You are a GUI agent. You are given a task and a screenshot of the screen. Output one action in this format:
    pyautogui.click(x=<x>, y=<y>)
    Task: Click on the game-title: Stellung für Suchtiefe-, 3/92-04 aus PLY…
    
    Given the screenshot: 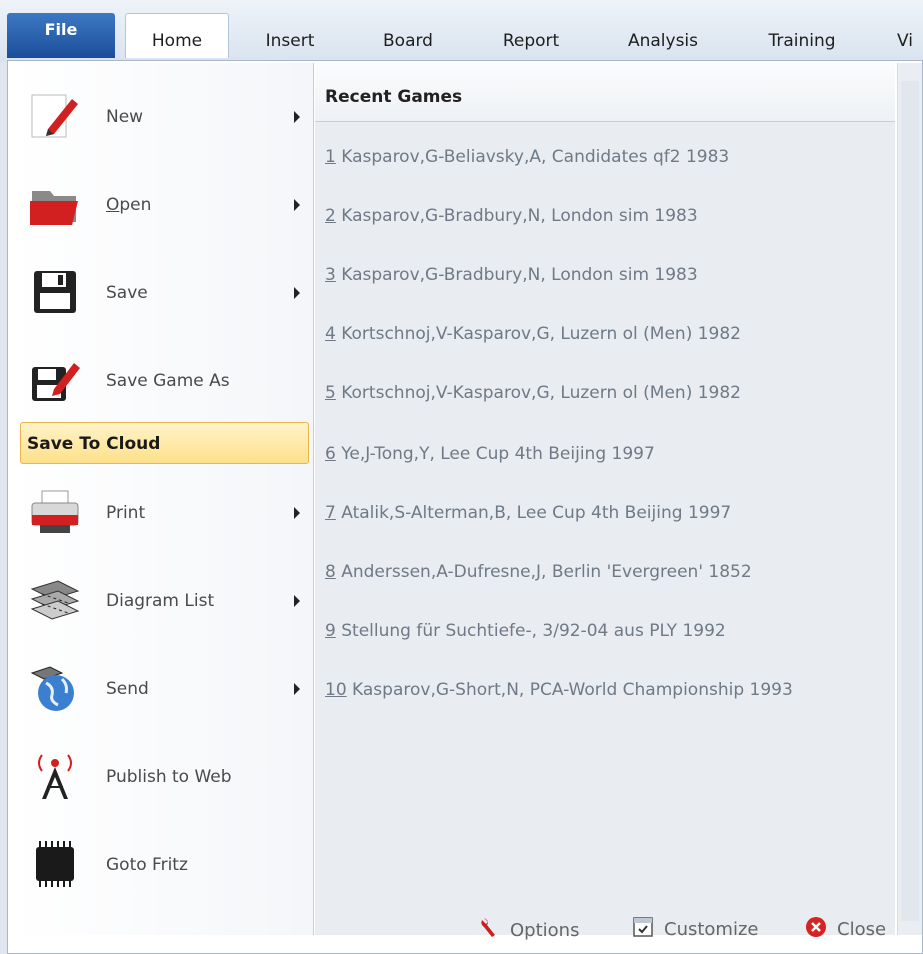 What is the action you would take?
    pyautogui.click(x=530, y=631)
    